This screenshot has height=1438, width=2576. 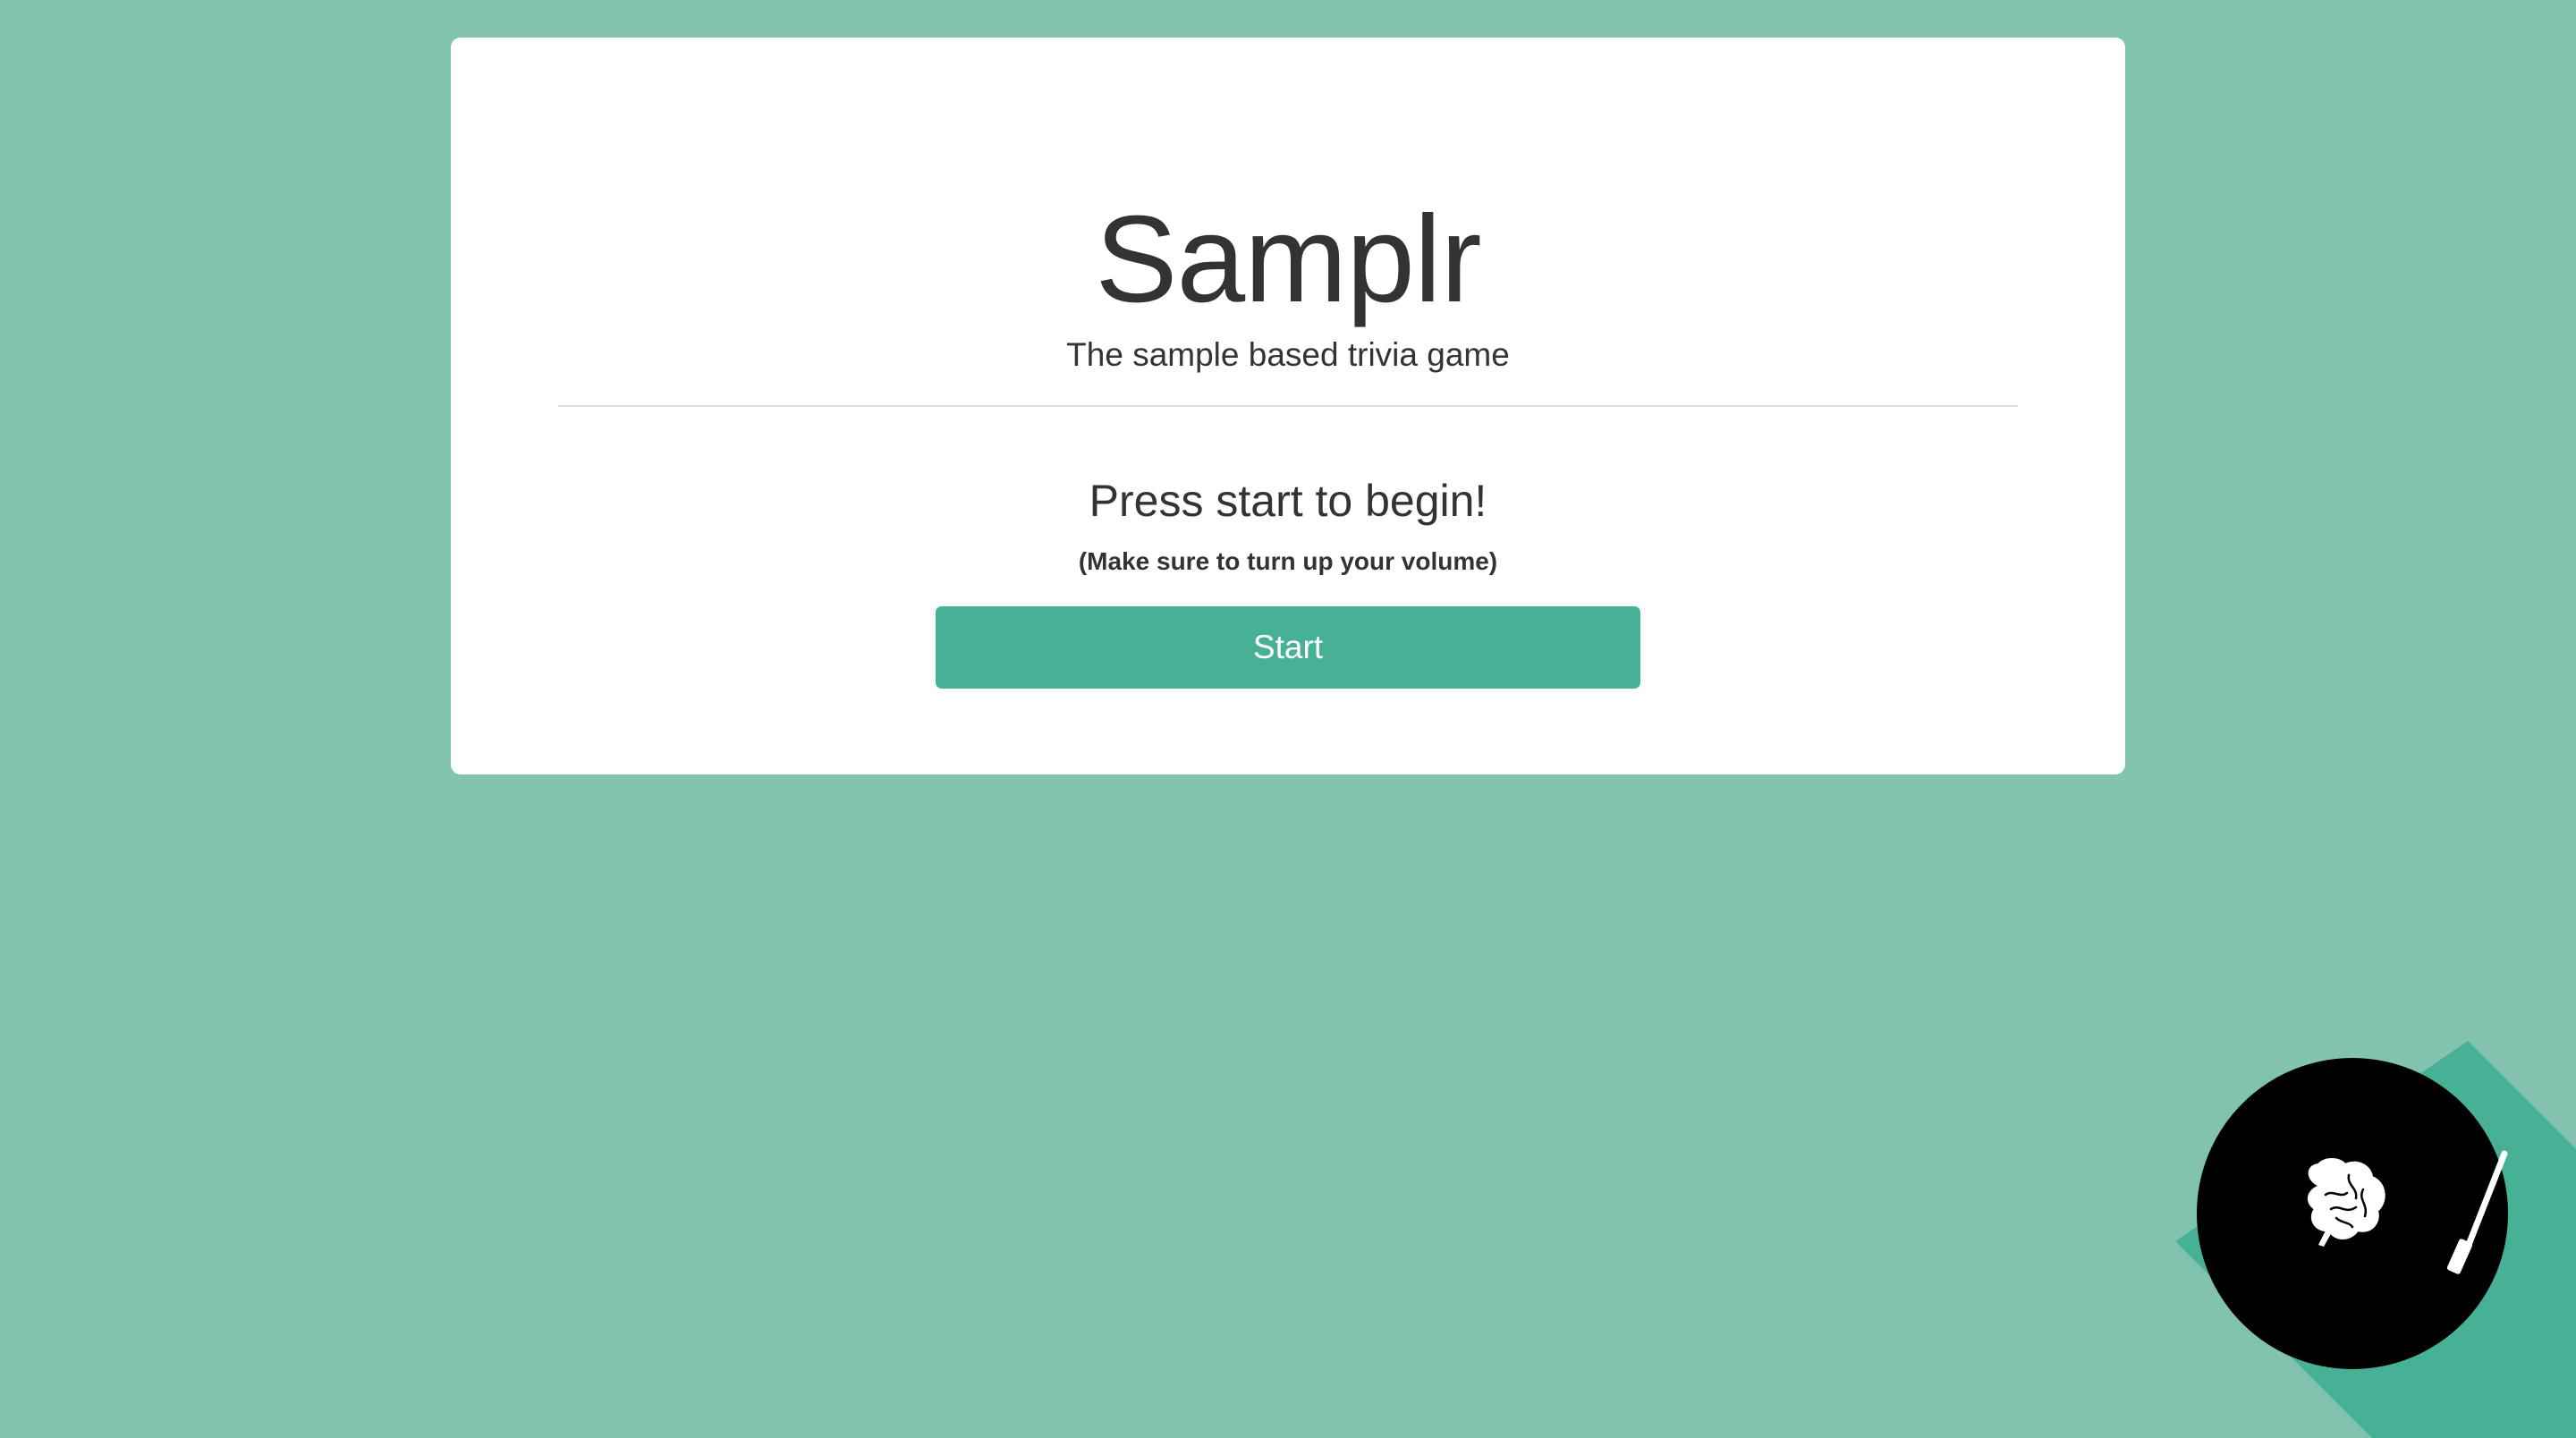 What do you see at coordinates (2375, 1239) in the screenshot?
I see `record-badge-graphic` at bounding box center [2375, 1239].